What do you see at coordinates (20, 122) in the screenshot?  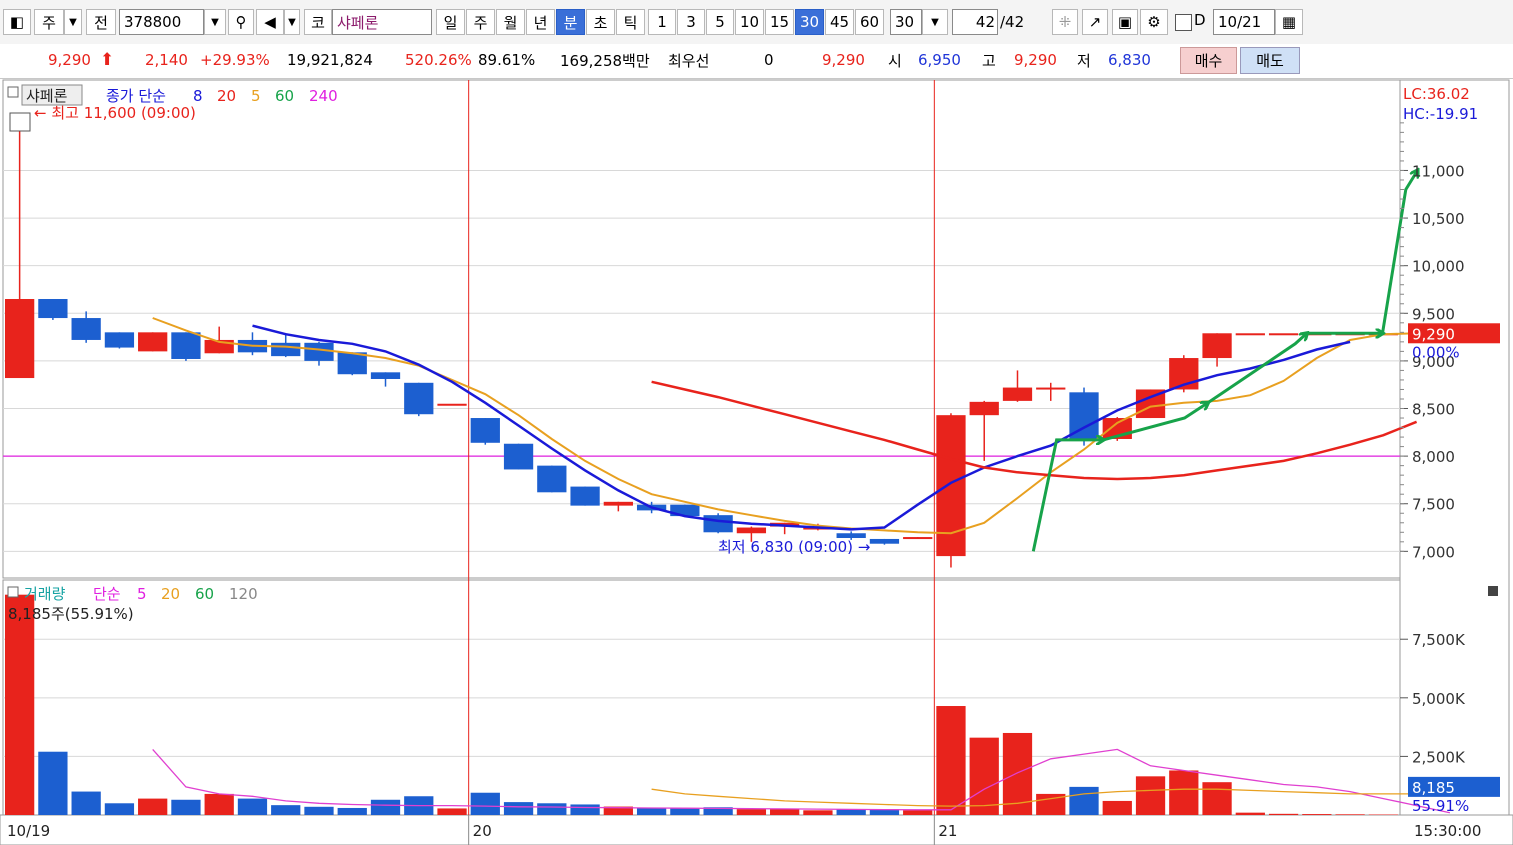 I see `grid-icon` at bounding box center [20, 122].